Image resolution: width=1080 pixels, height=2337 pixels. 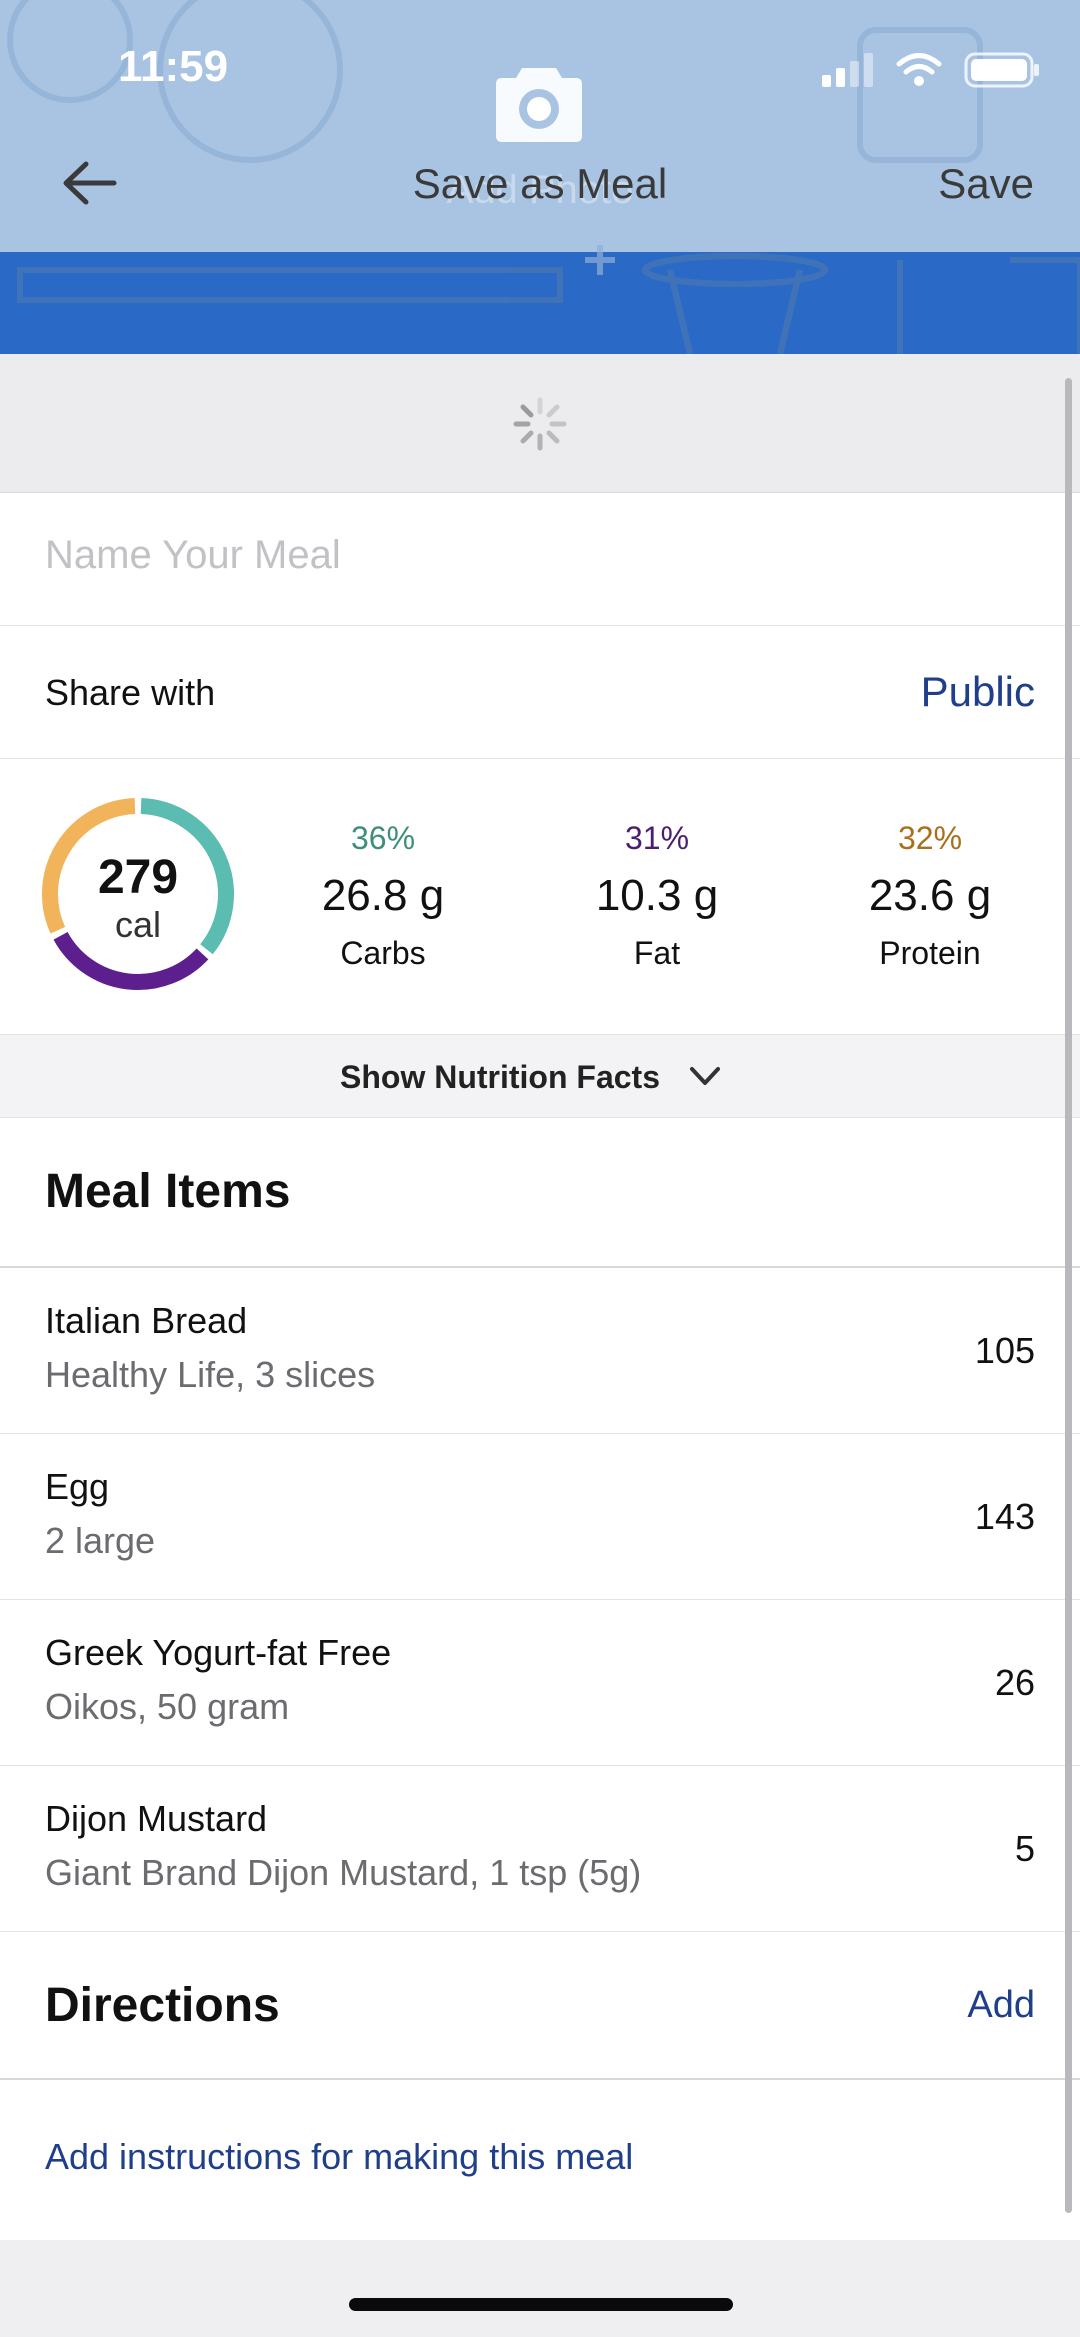 I want to click on meal-name-input, so click(x=535, y=555).